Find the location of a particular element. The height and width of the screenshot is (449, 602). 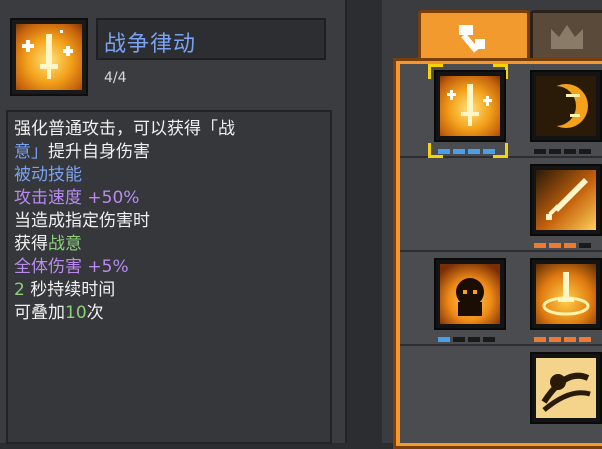

desc-gain: 获得战意 is located at coordinates (48, 244).